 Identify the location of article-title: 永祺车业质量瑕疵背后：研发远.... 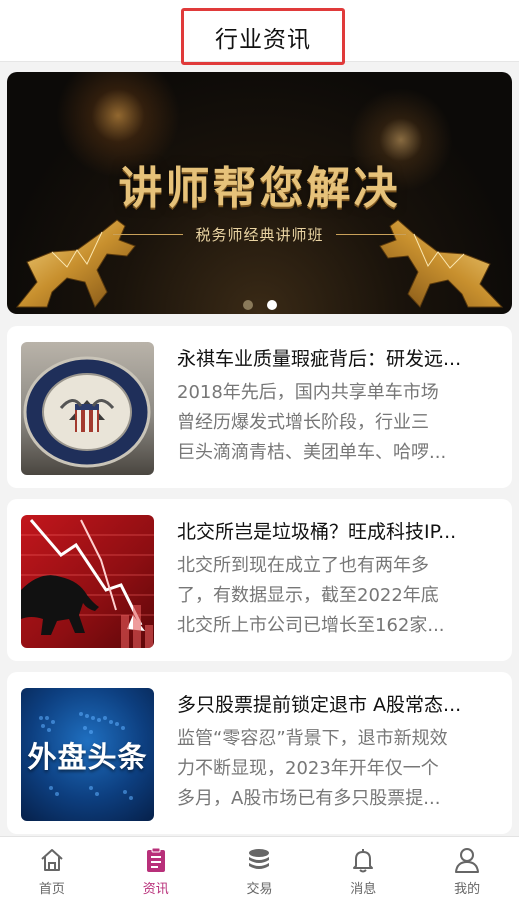
(332, 357).